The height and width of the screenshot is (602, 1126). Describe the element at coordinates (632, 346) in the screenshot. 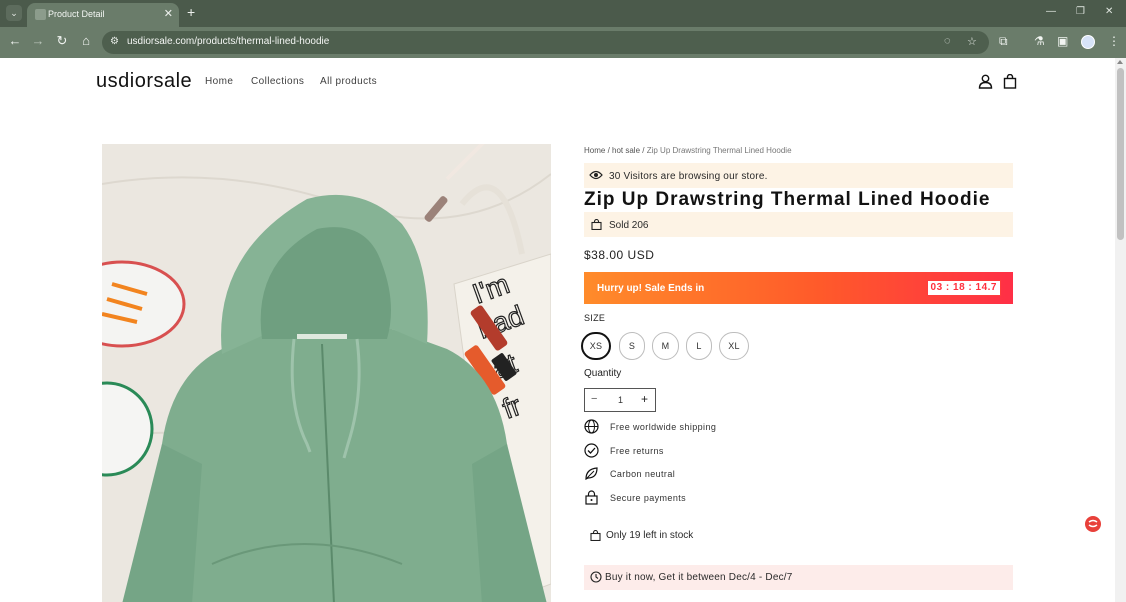

I see `size-option-s: S` at that location.